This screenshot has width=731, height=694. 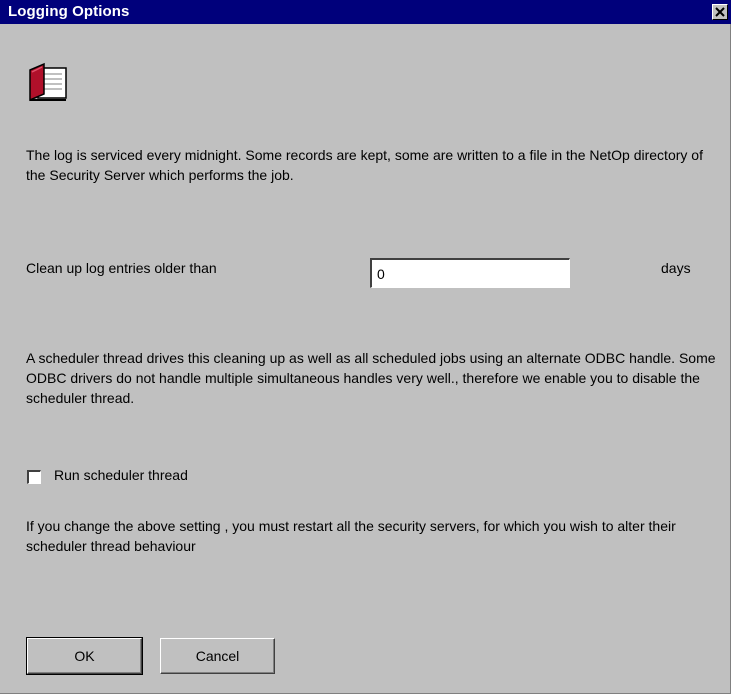 What do you see at coordinates (84, 656) in the screenshot?
I see `ok-button: OK` at bounding box center [84, 656].